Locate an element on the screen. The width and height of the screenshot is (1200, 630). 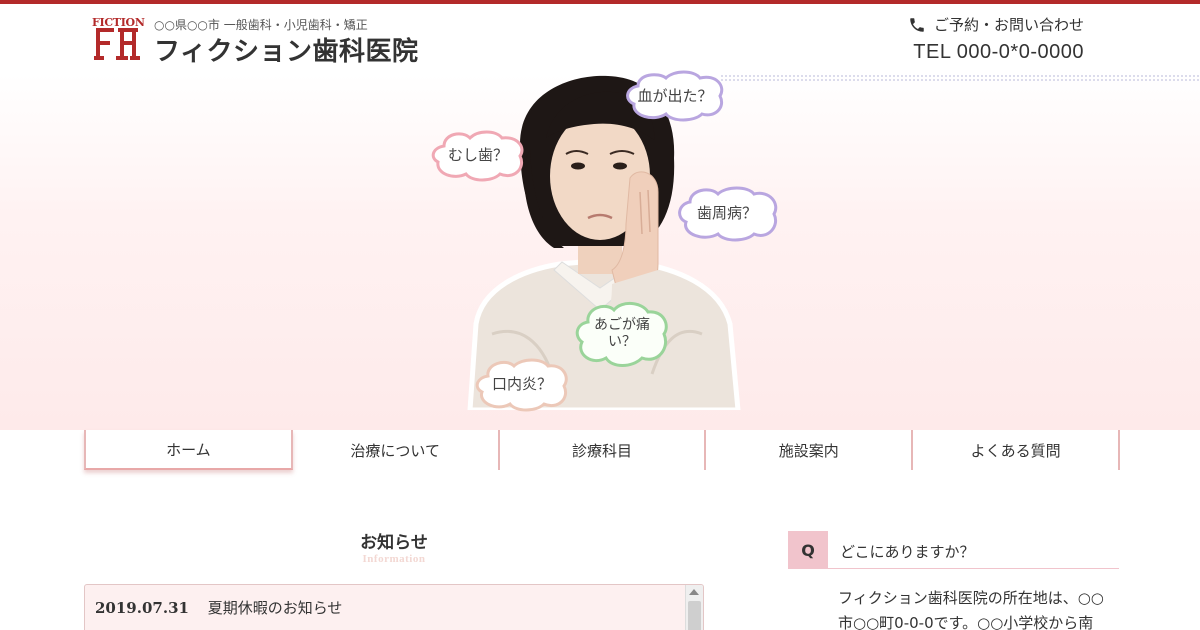
news-subheading: Information is located at coordinates (394, 559).